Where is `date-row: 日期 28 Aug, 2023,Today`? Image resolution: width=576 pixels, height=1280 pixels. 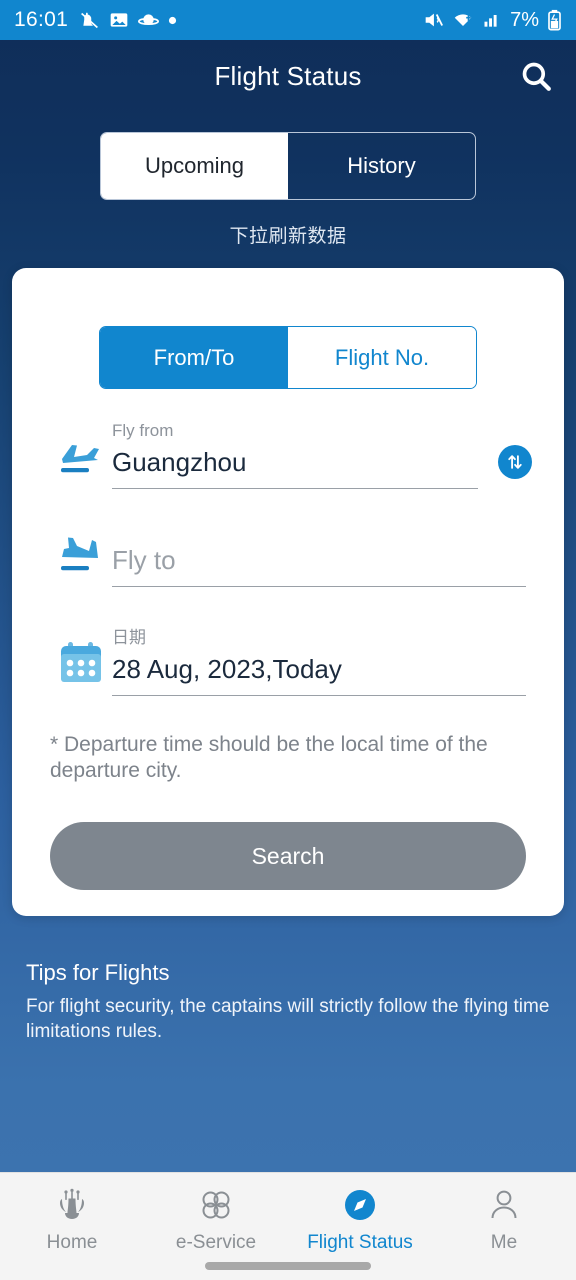
date-row: 日期 28 Aug, 2023,Today is located at coordinates (288, 659).